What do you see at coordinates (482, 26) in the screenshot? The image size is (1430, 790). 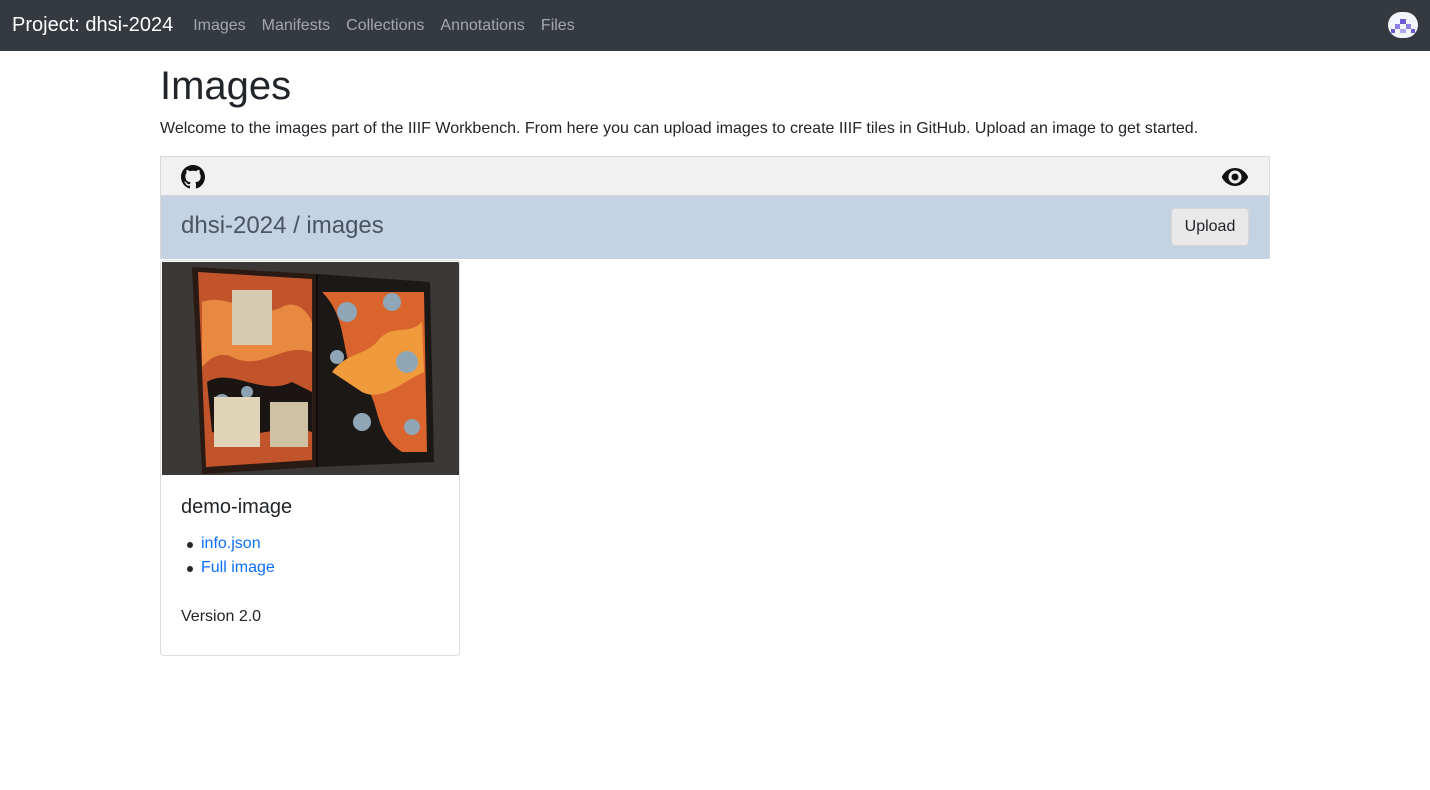 I see `nav-link-annotations: Annotations` at bounding box center [482, 26].